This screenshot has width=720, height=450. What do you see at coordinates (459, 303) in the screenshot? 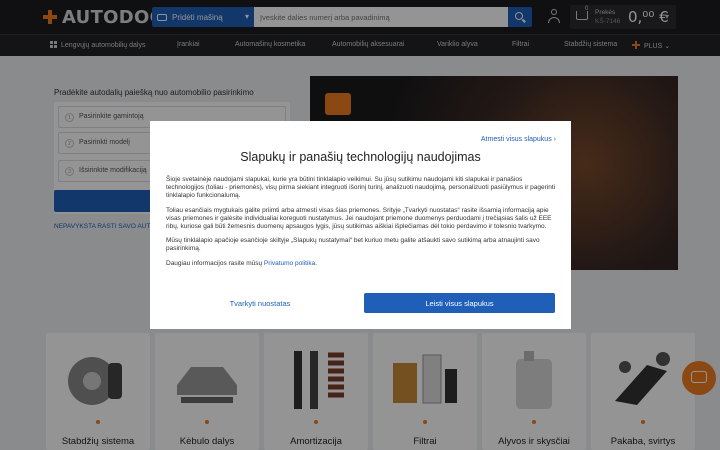
I see `accept-all-cookies-button: Leisti visus slapukus` at bounding box center [459, 303].